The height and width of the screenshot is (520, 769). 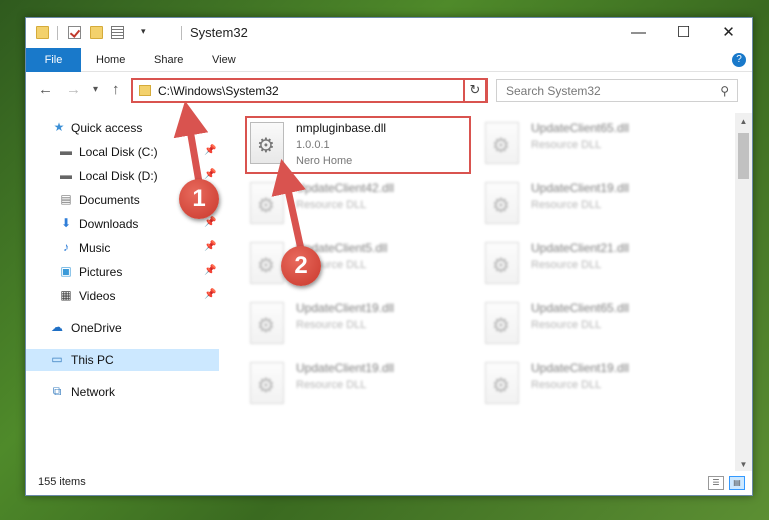 What do you see at coordinates (288, 206) in the screenshot?
I see `arrow-to-file` at bounding box center [288, 206].